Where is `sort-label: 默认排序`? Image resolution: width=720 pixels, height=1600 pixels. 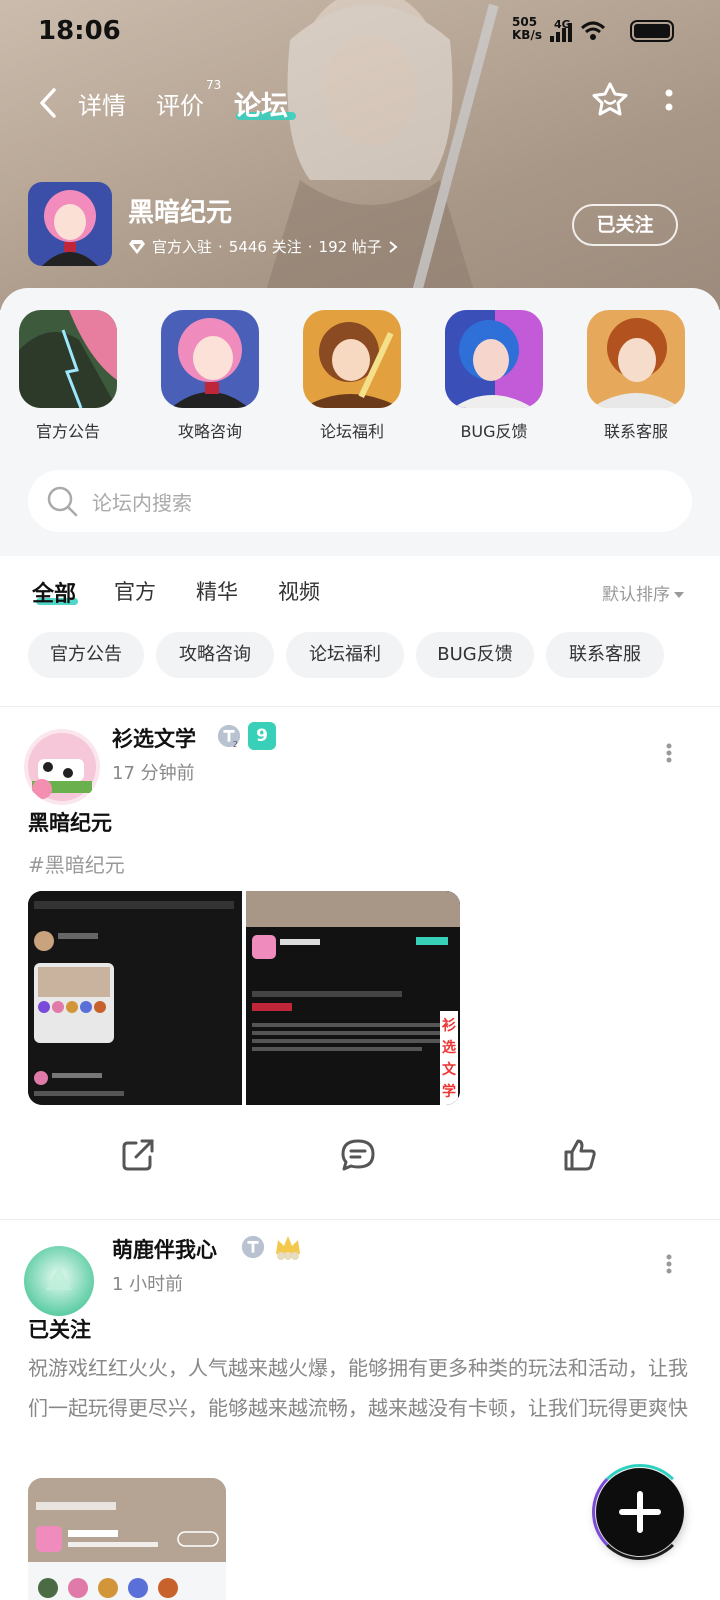
sort-label: 默认排序 is located at coordinates (636, 595).